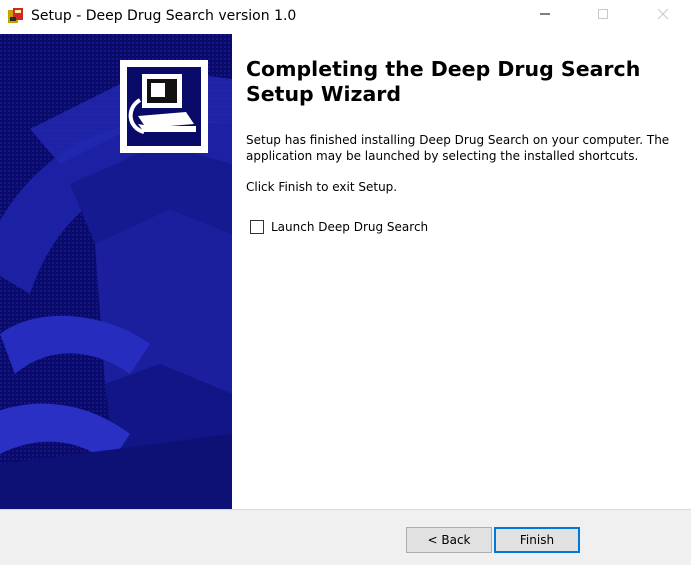 The width and height of the screenshot is (691, 565). What do you see at coordinates (257, 227) in the screenshot?
I see `launch-checkbox` at bounding box center [257, 227].